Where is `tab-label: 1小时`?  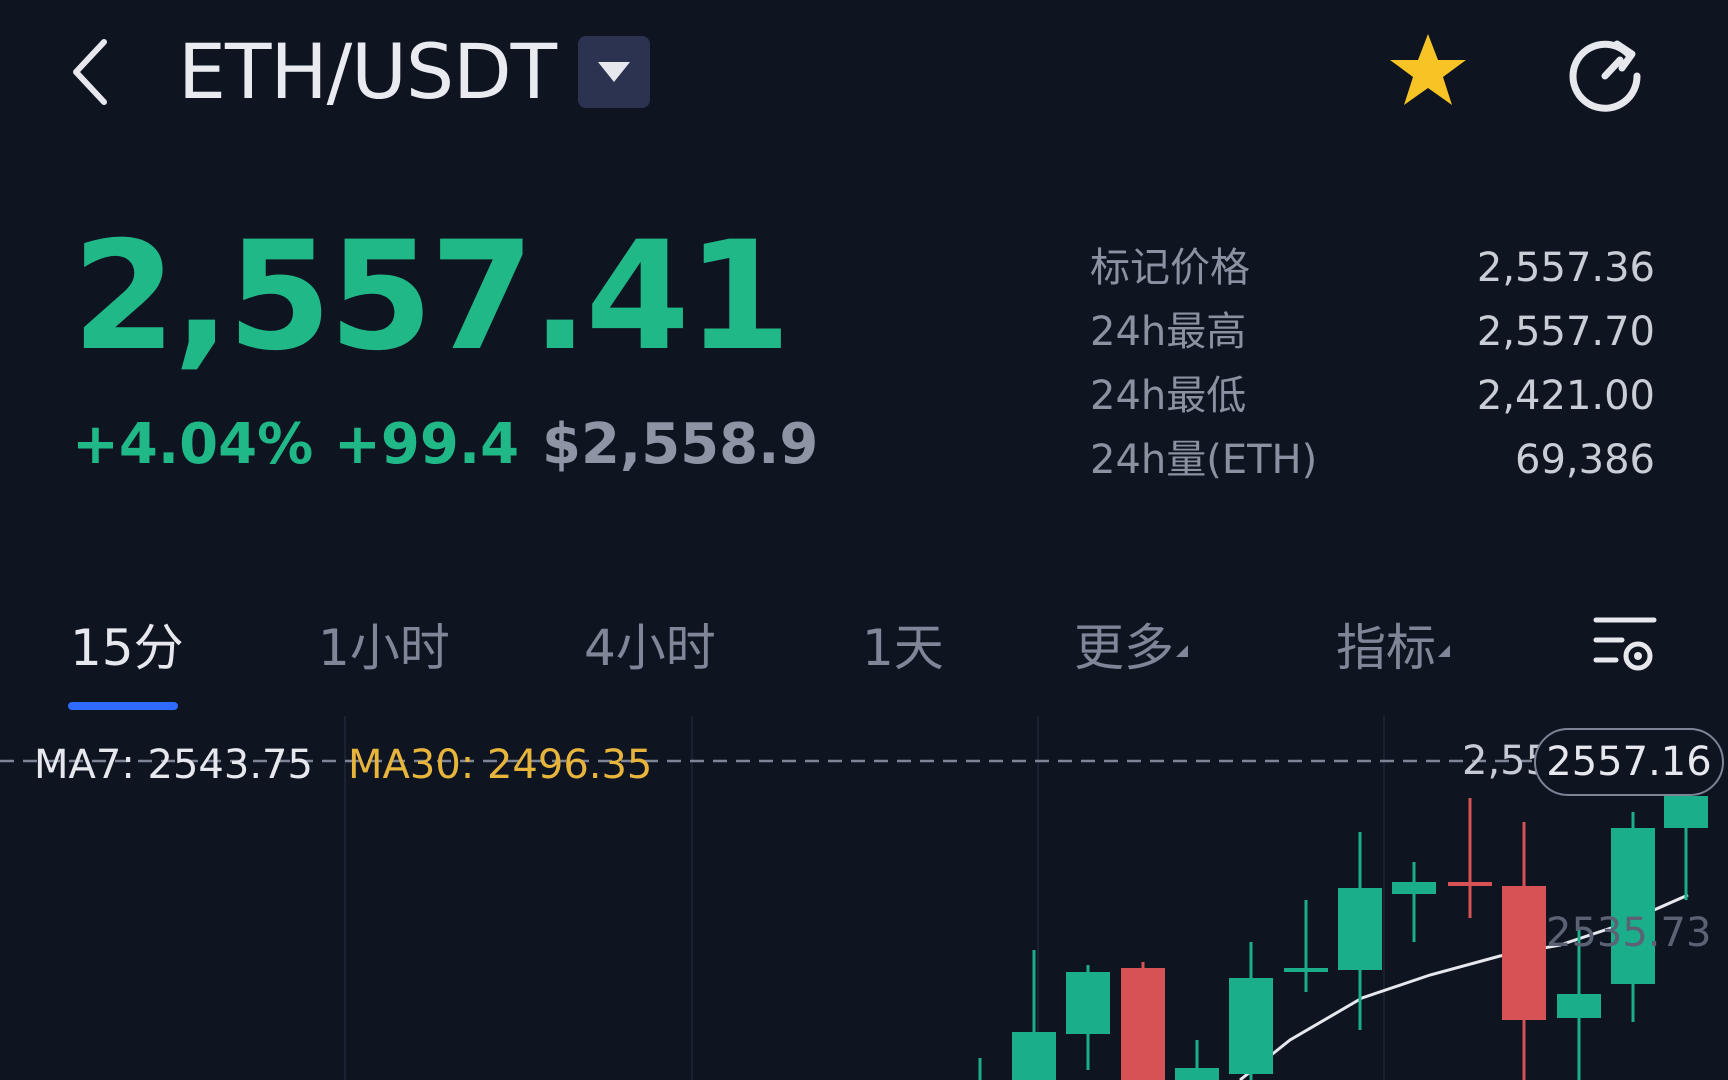
tab-label: 1小时 is located at coordinates (384, 648).